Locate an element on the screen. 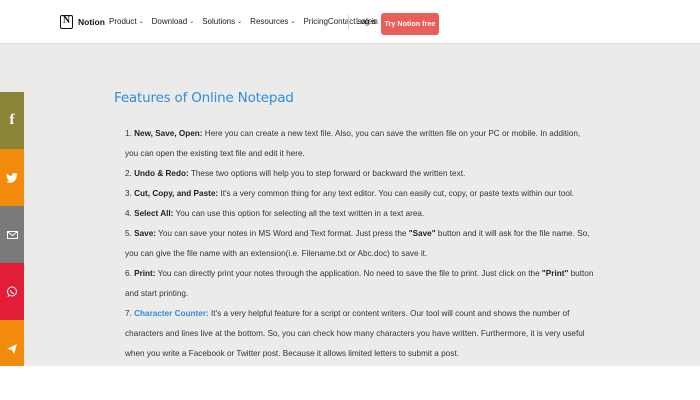 This screenshot has height=400, width=700. feature-term: New, Save, Open: is located at coordinates (168, 133).